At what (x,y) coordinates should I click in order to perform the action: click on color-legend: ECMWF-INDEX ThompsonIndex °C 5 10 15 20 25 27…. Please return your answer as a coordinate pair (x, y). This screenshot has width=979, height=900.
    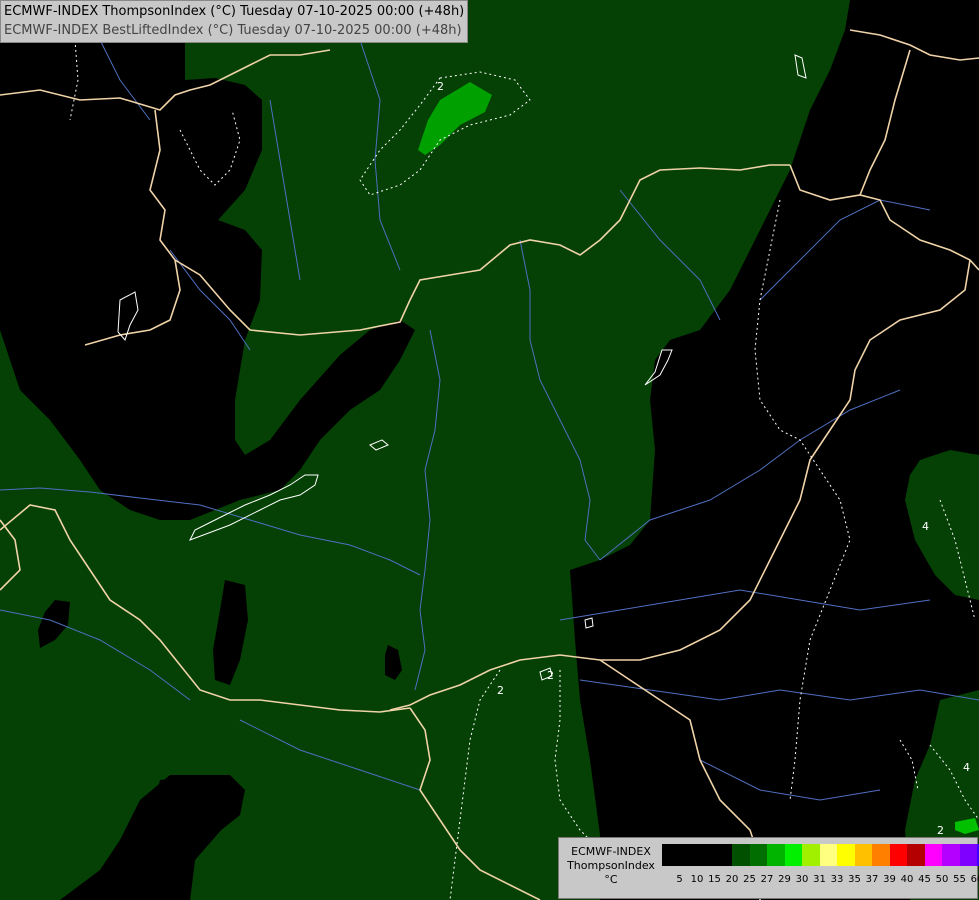
    Looking at the image, I should click on (768, 868).